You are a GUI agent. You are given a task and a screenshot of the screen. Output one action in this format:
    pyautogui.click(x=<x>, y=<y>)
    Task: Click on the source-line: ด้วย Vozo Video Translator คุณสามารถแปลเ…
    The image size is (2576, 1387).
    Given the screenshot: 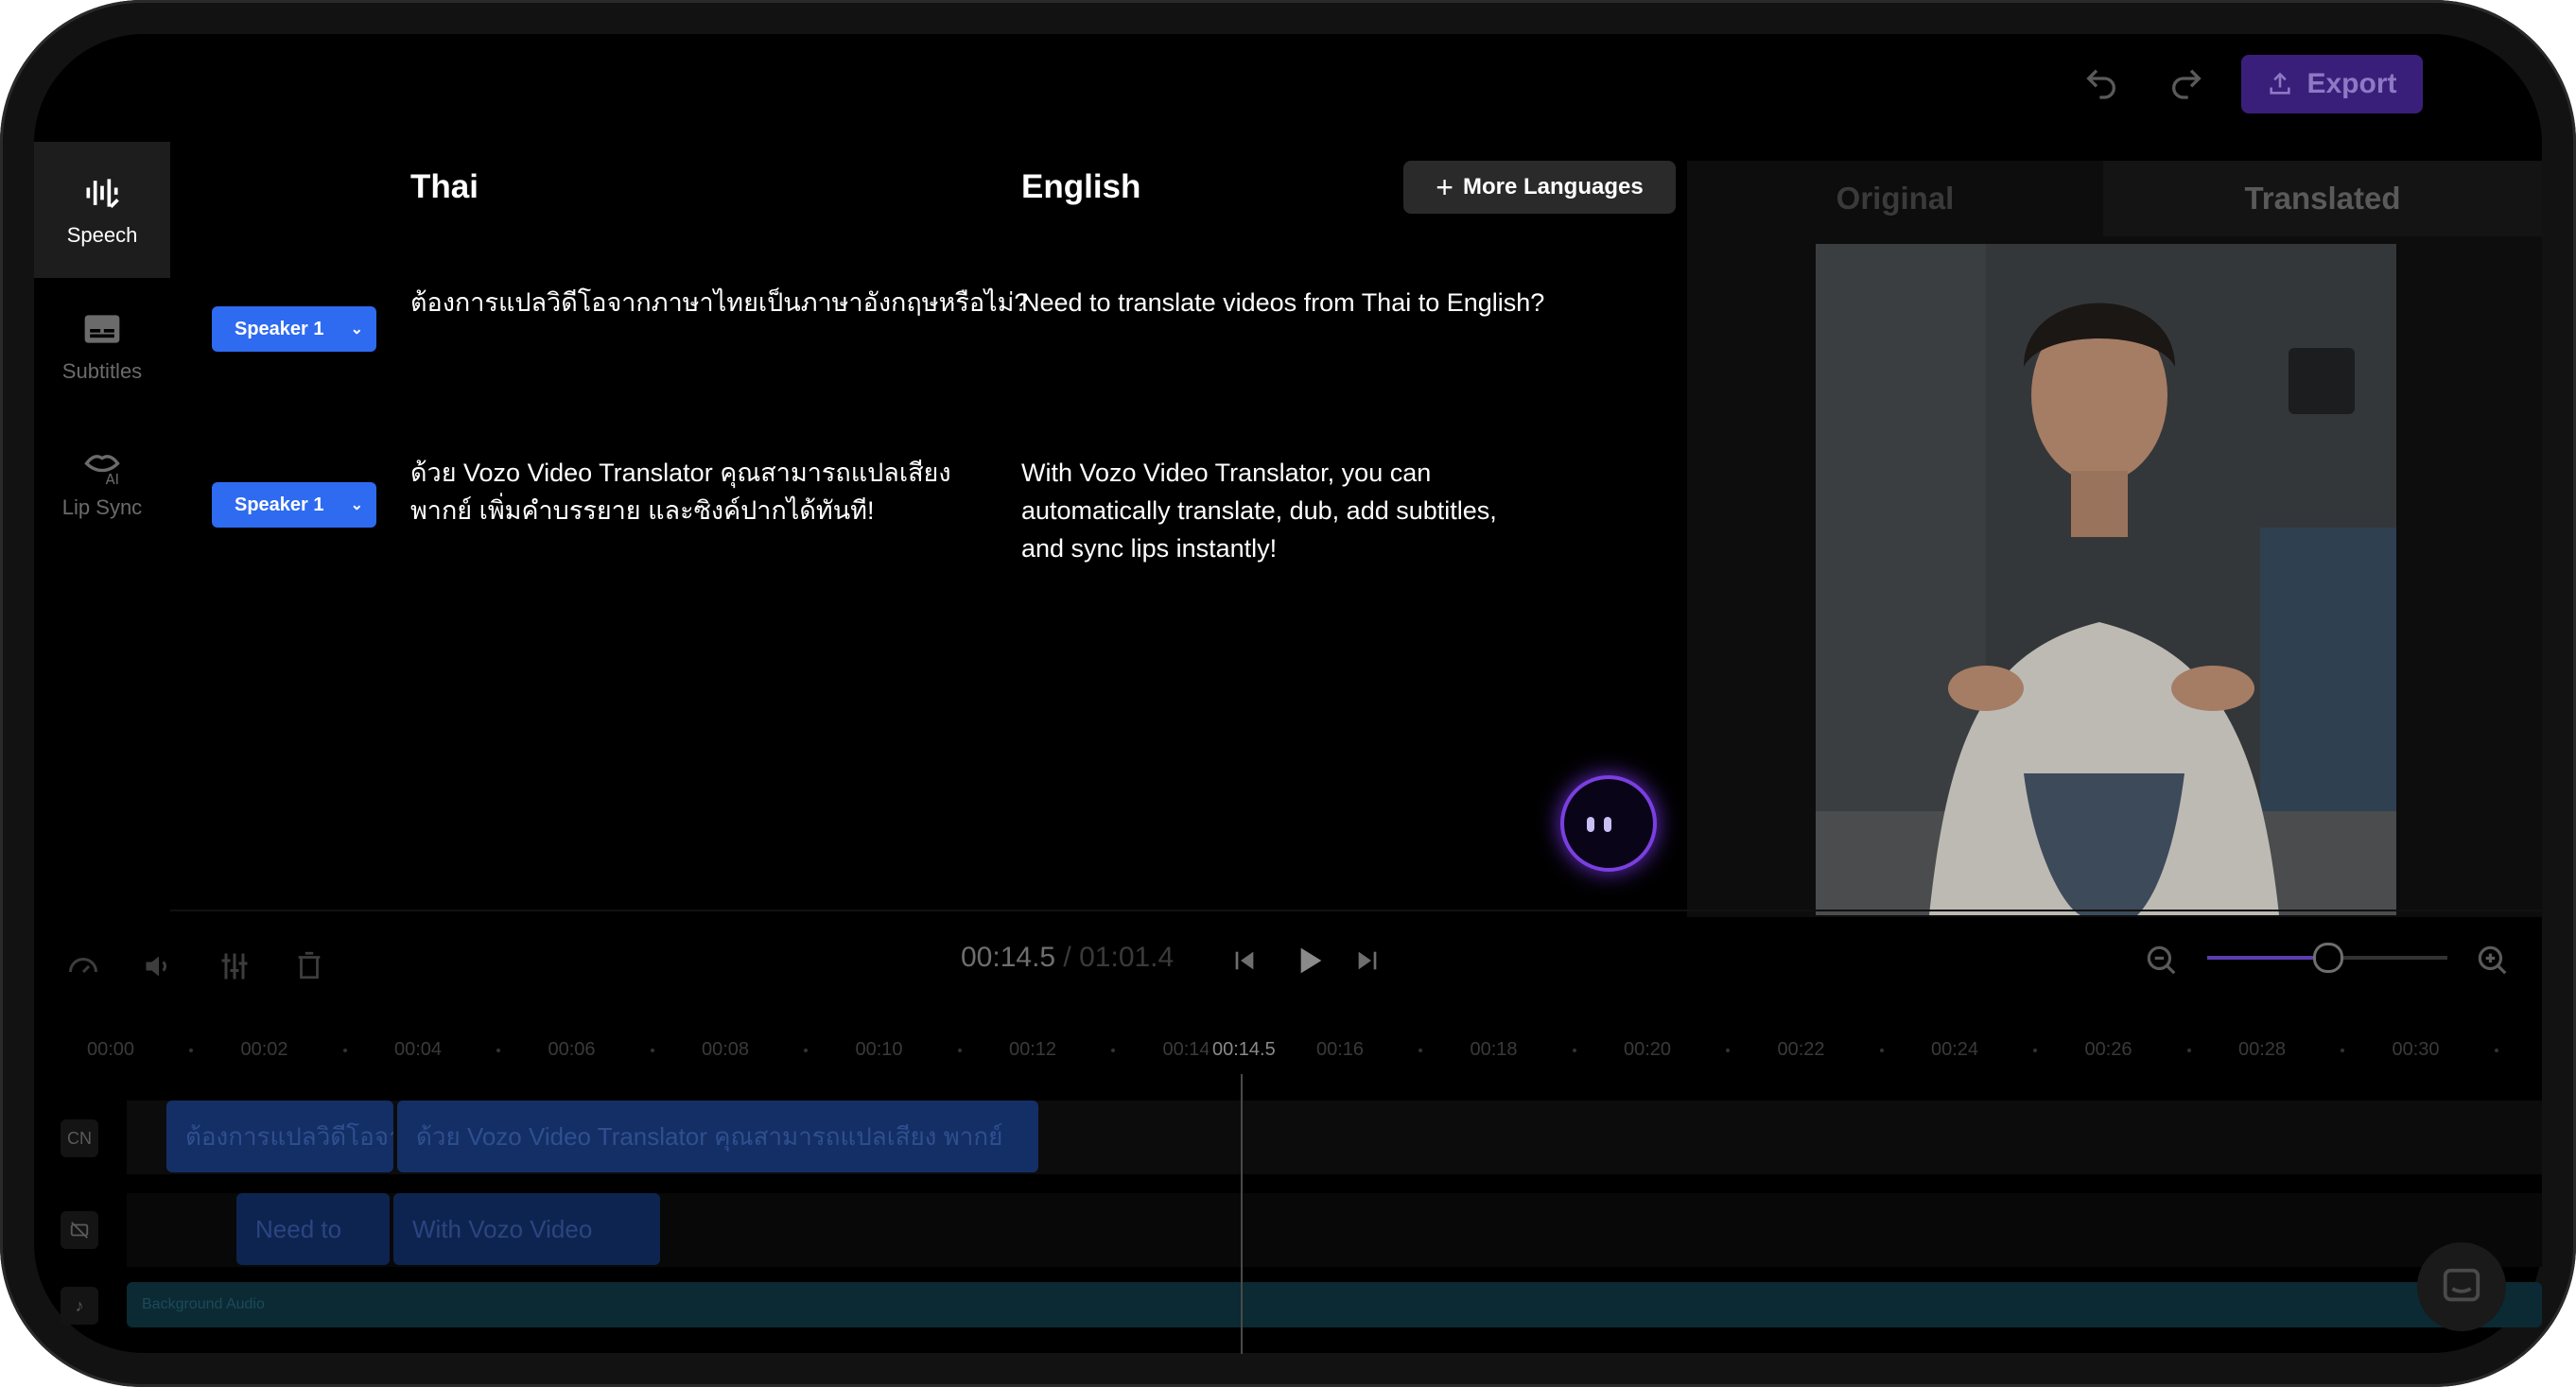 What is the action you would take?
    pyautogui.click(x=680, y=473)
    